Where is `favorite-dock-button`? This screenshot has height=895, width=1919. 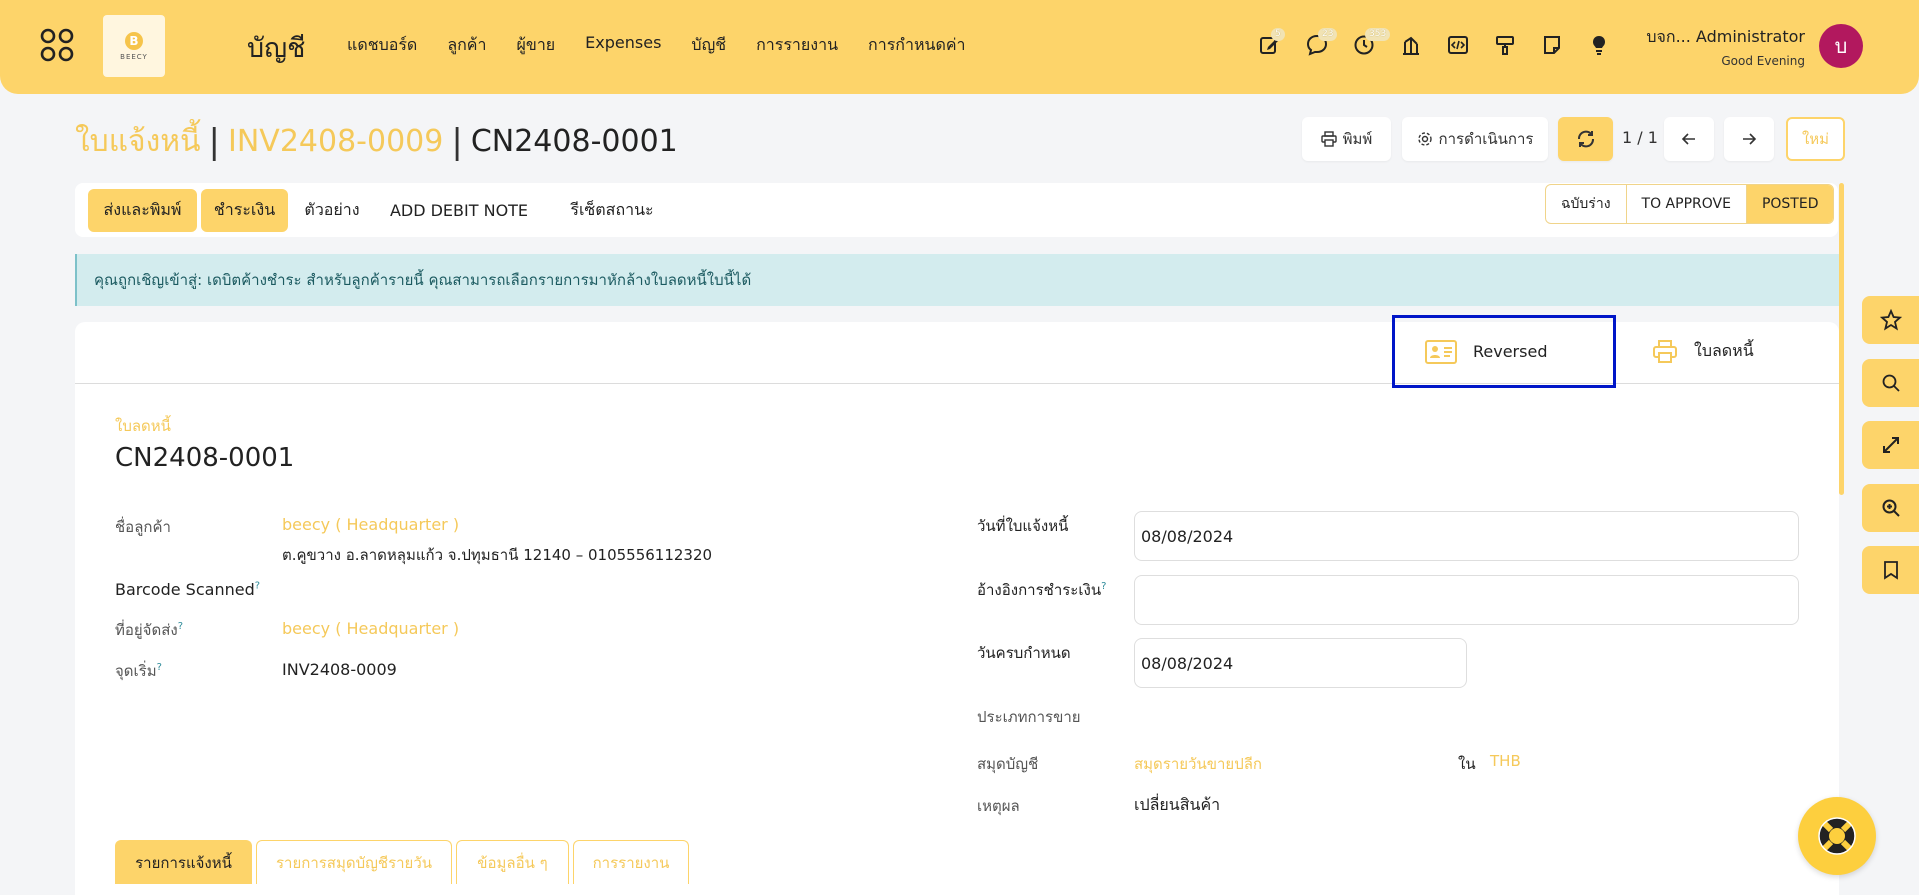 favorite-dock-button is located at coordinates (1890, 320).